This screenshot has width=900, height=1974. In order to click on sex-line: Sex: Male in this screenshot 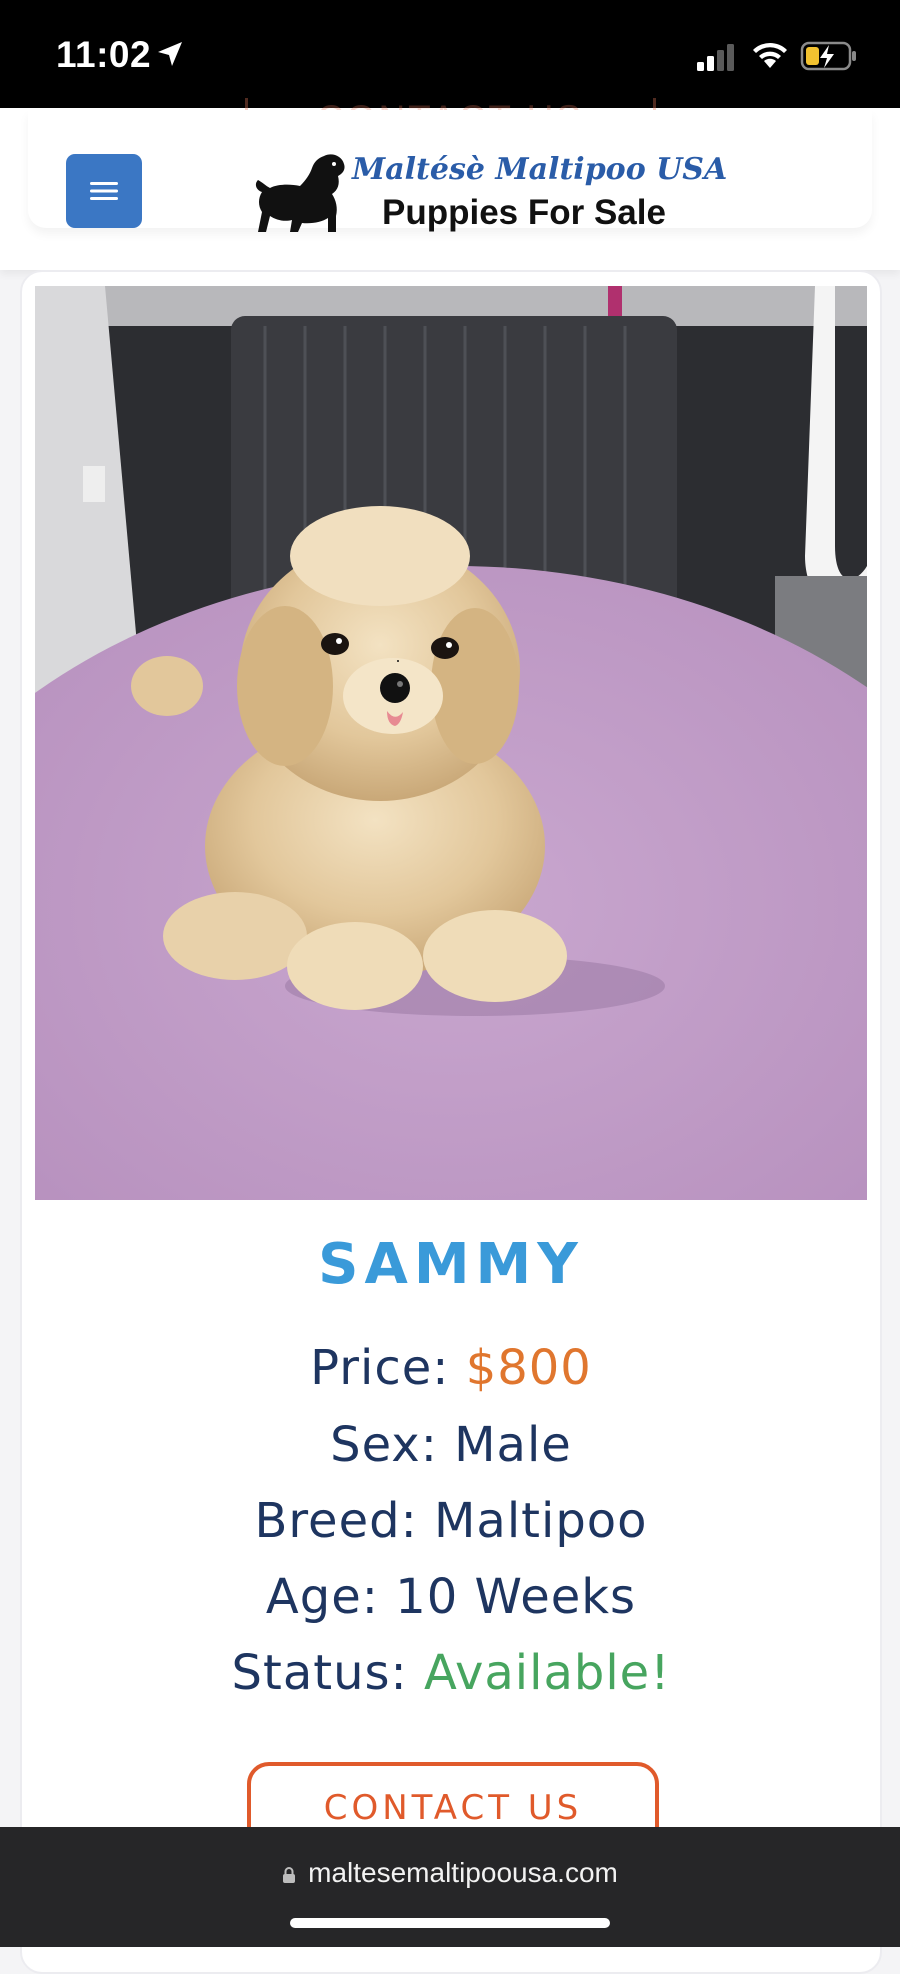, I will do `click(451, 1445)`.